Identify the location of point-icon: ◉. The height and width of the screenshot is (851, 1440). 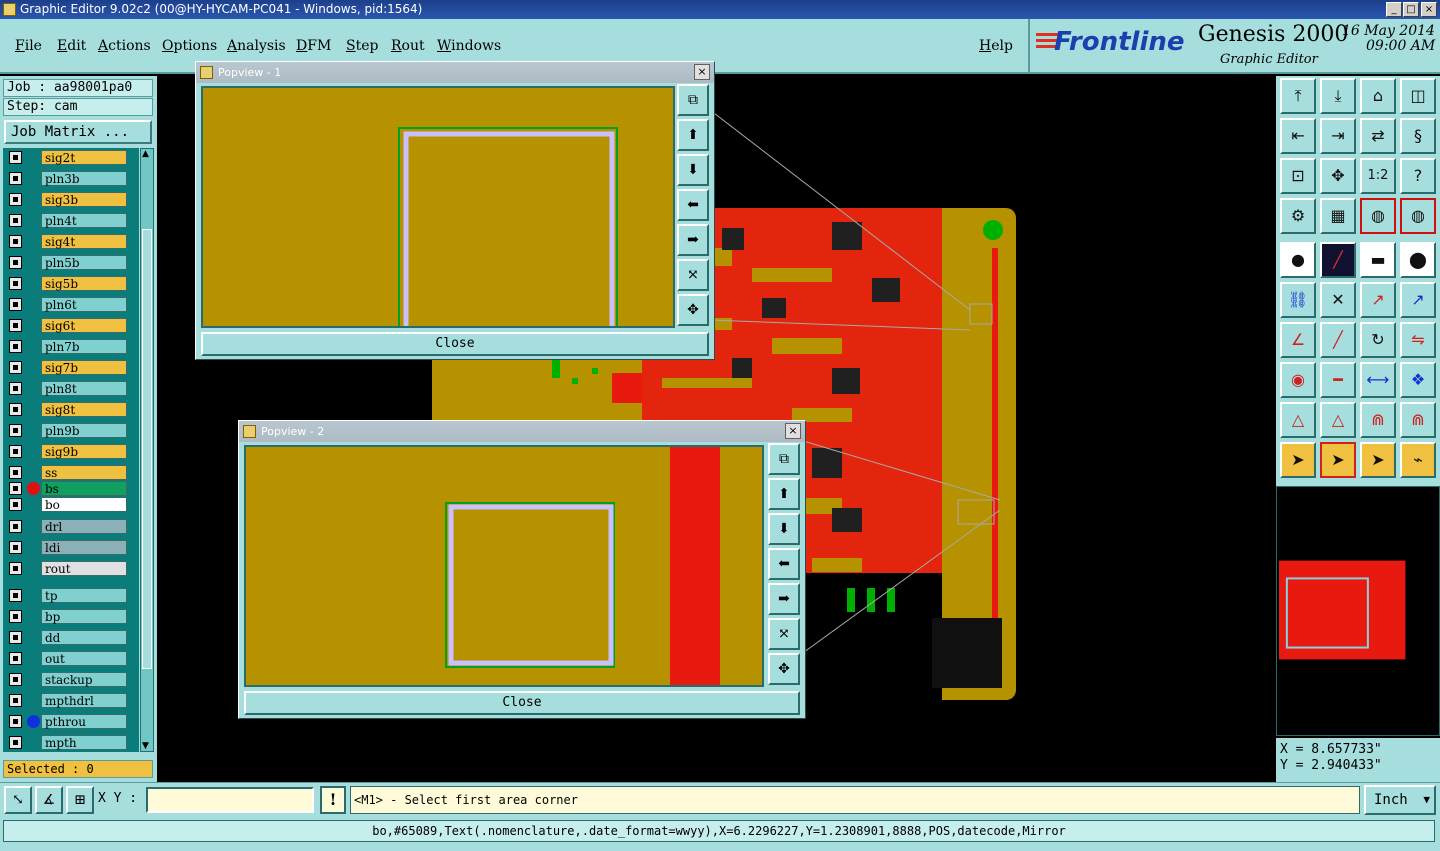
(1298, 380).